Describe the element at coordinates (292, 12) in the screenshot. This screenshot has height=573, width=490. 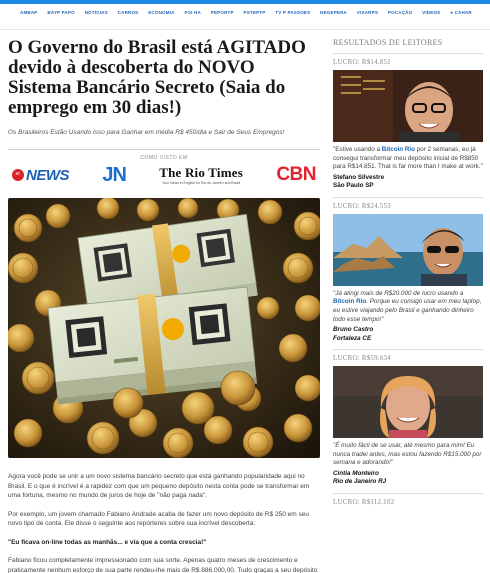
I see `nav-item: TV P PASSOES` at that location.